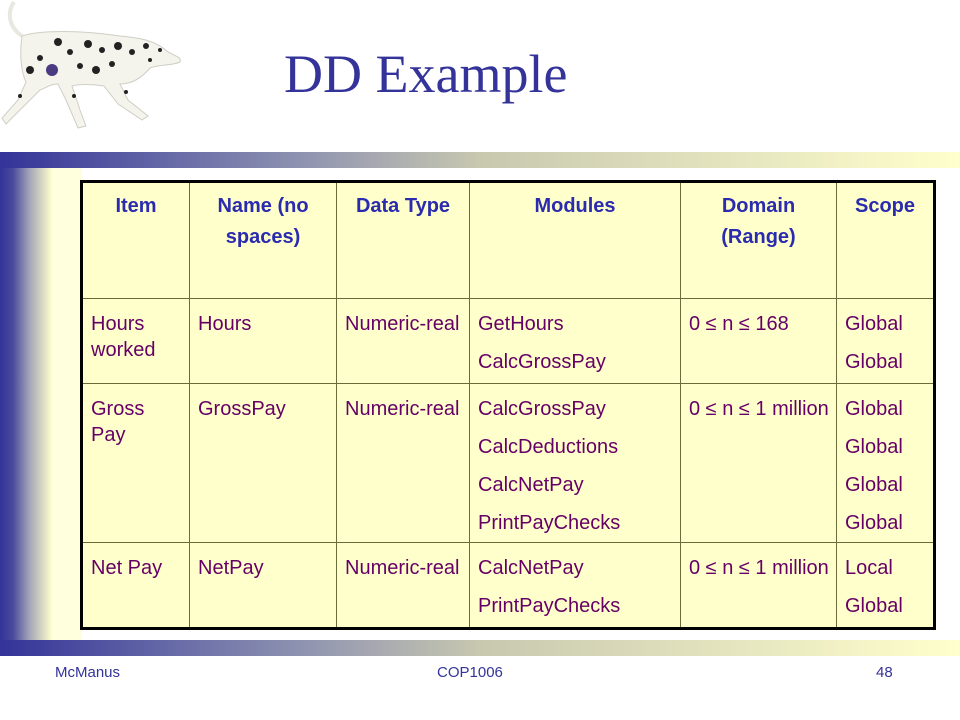 This screenshot has width=960, height=720. What do you see at coordinates (426, 74) in the screenshot?
I see `slide-title: DD Example` at bounding box center [426, 74].